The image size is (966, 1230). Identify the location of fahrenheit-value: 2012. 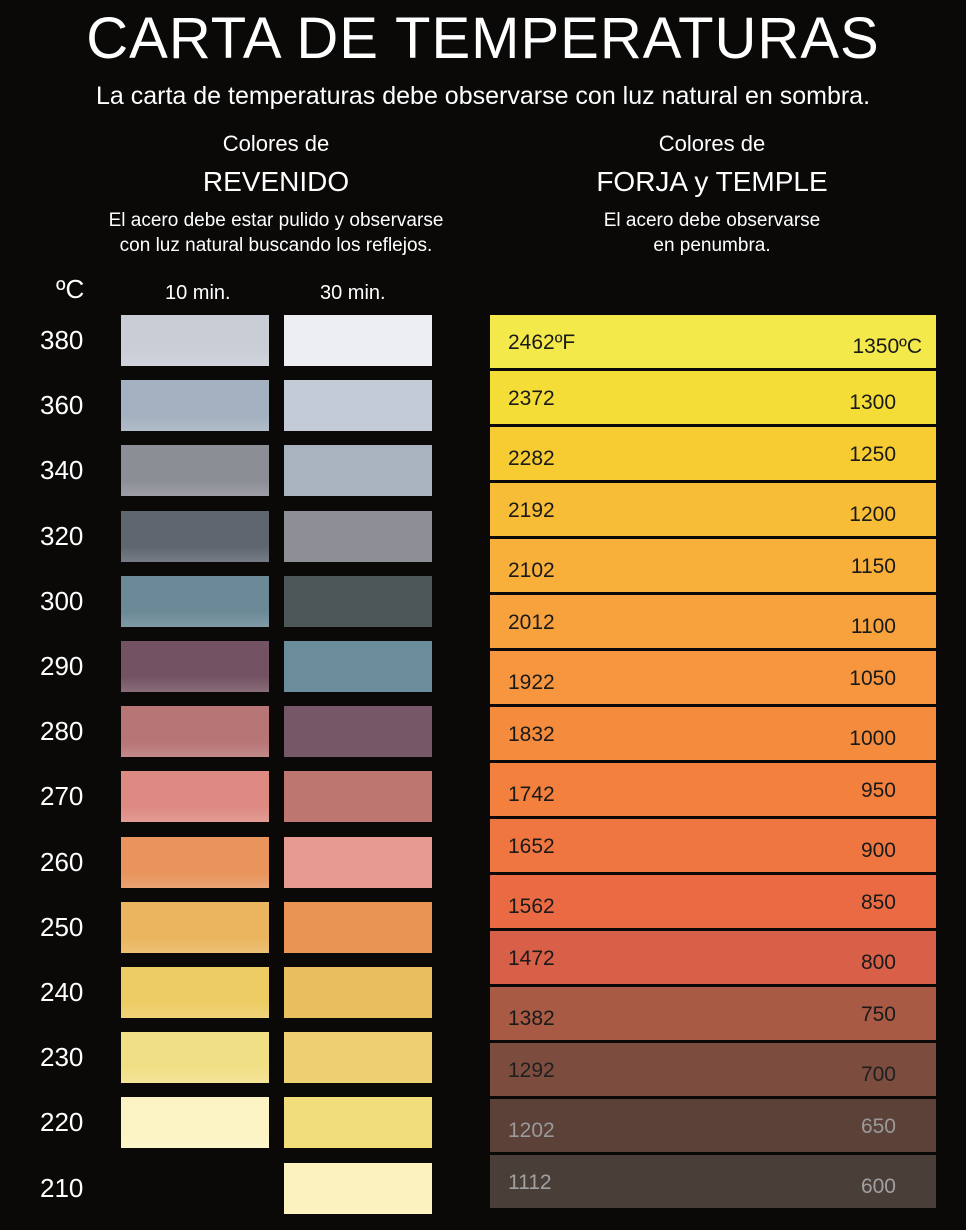
(531, 622).